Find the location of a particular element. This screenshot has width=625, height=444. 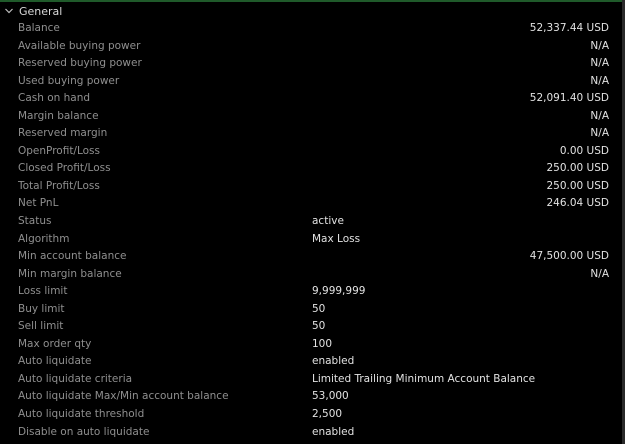

property-value: 52,337.44 USD is located at coordinates (569, 28).